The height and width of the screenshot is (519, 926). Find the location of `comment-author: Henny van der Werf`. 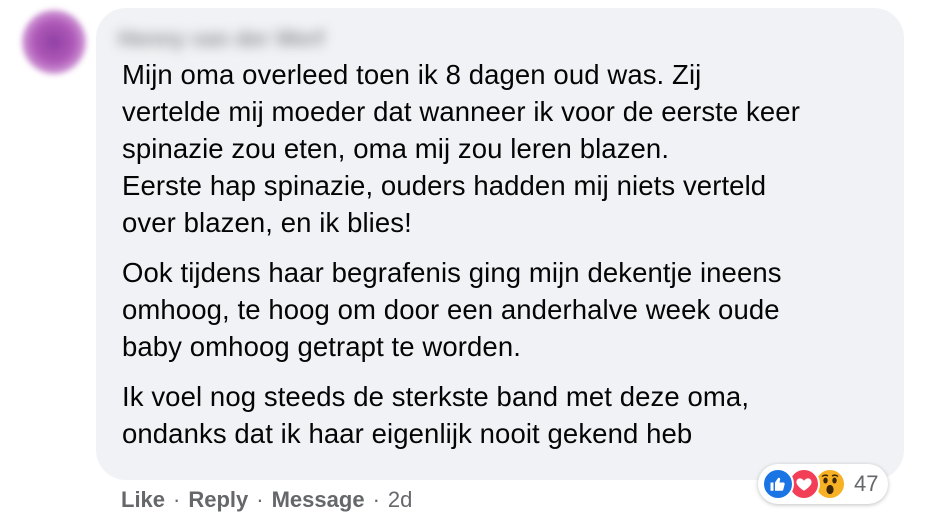

comment-author: Henny van der Werf is located at coordinates (242, 39).